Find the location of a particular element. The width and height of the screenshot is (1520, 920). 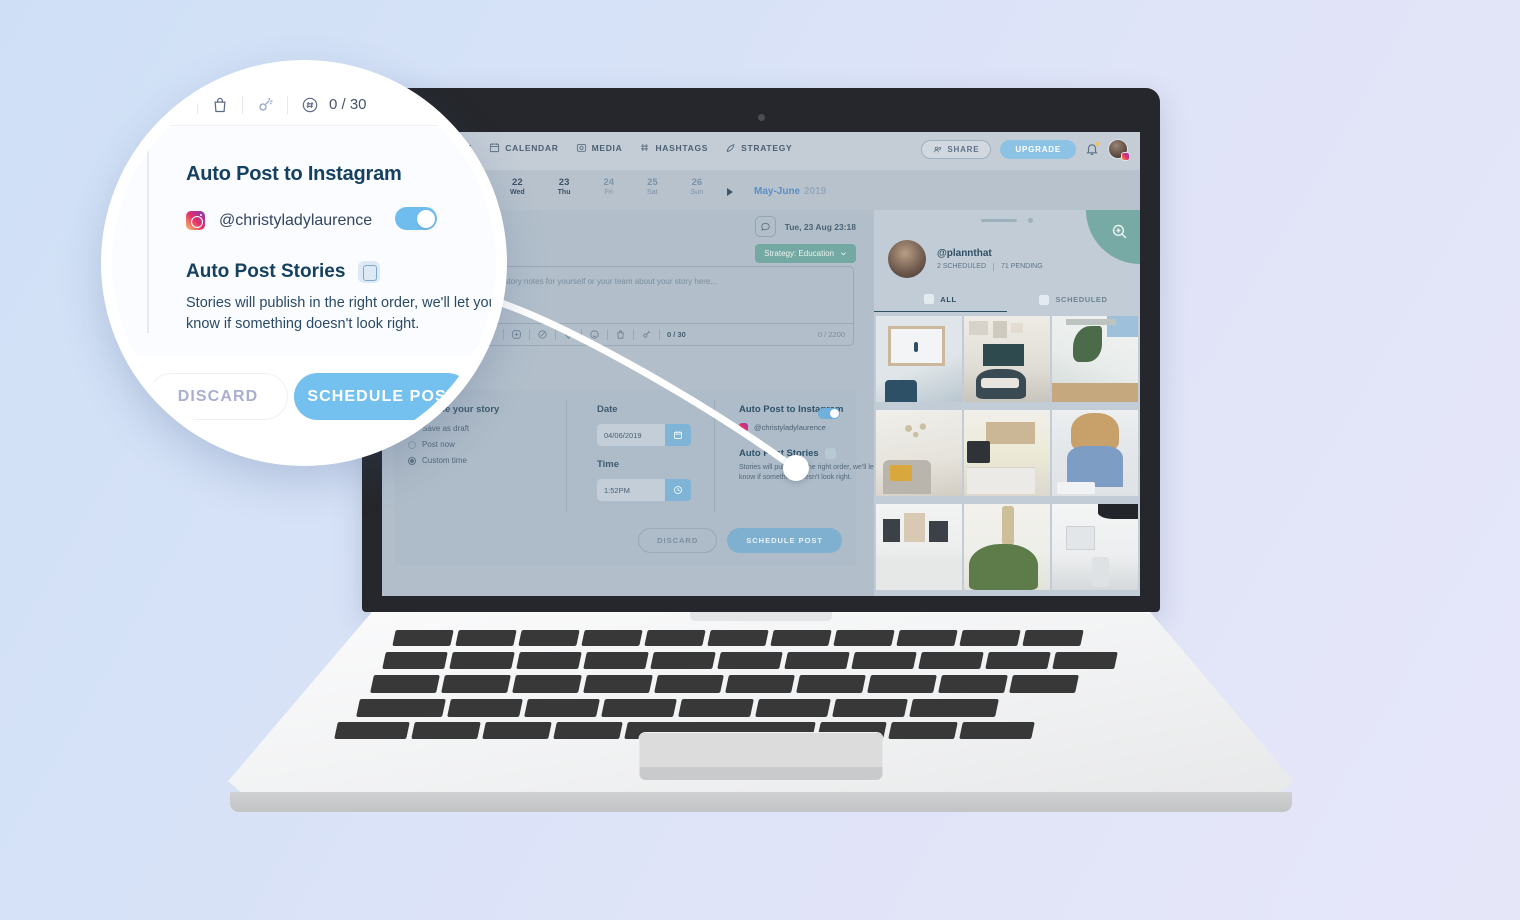

toggle-knob is located at coordinates (425, 218).